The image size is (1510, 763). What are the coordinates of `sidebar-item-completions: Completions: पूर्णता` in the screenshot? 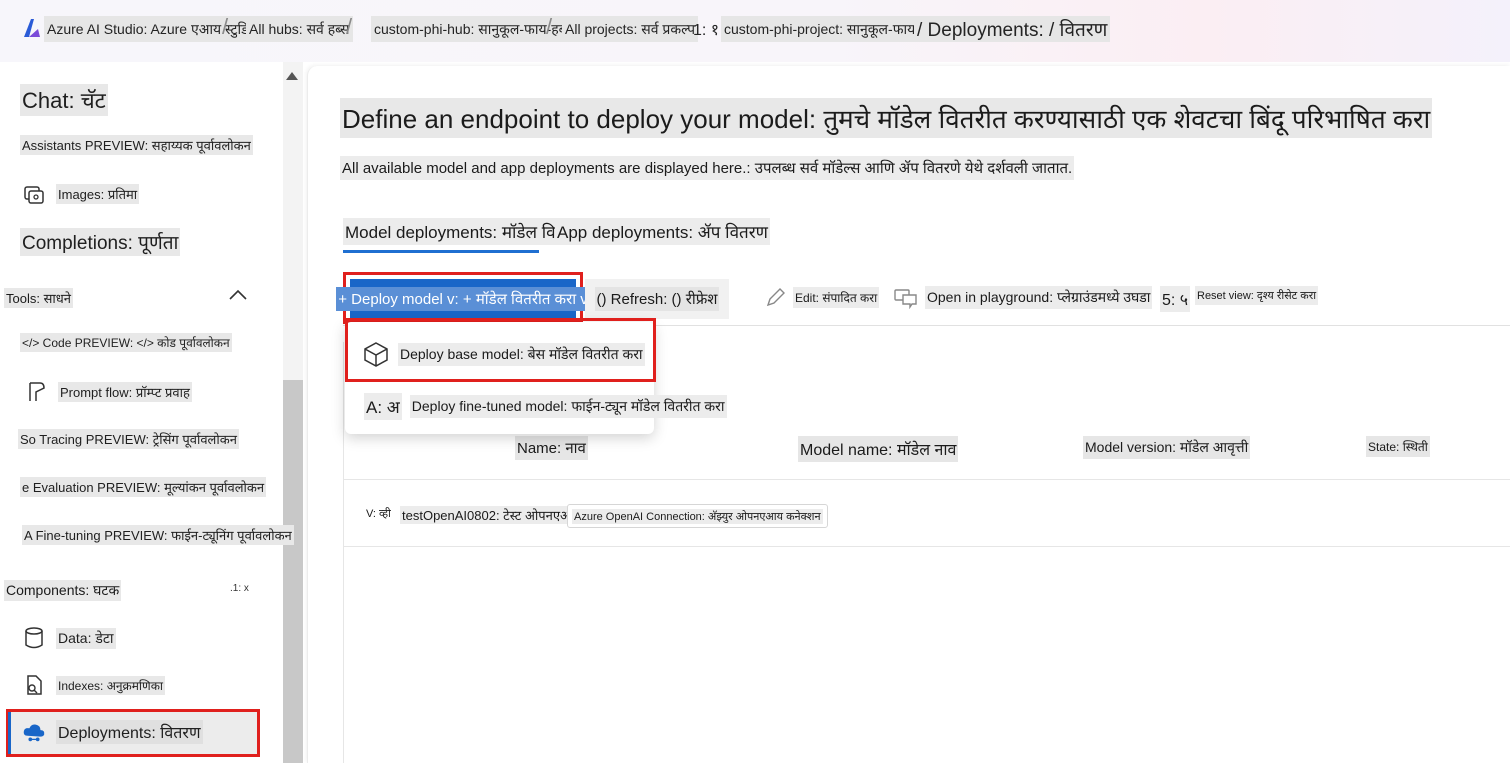 It's located at (100, 242).